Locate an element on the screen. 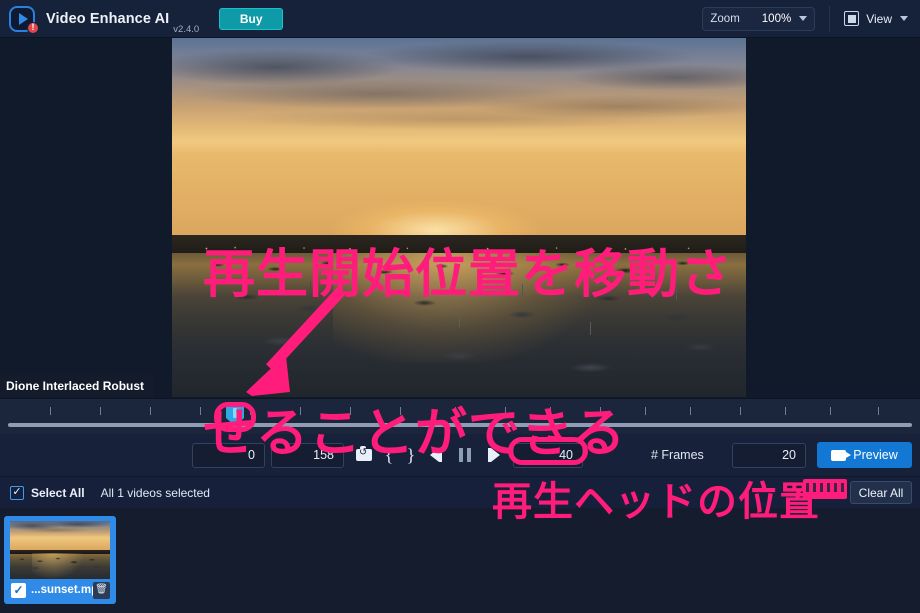 The height and width of the screenshot is (613, 920). play-triangle-icon is located at coordinates (23, 18).